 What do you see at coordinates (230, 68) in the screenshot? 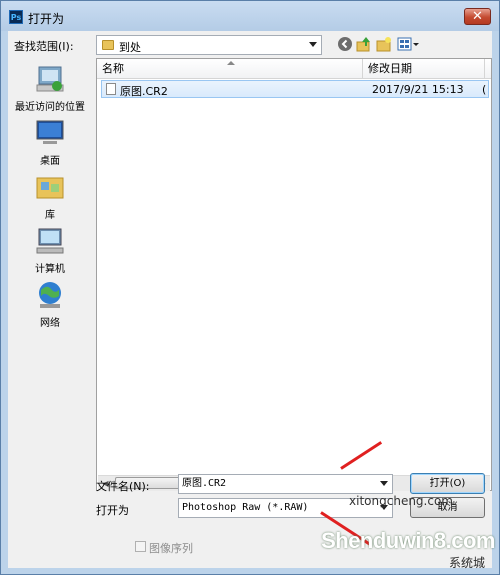
I see `column-name: 名称` at bounding box center [230, 68].